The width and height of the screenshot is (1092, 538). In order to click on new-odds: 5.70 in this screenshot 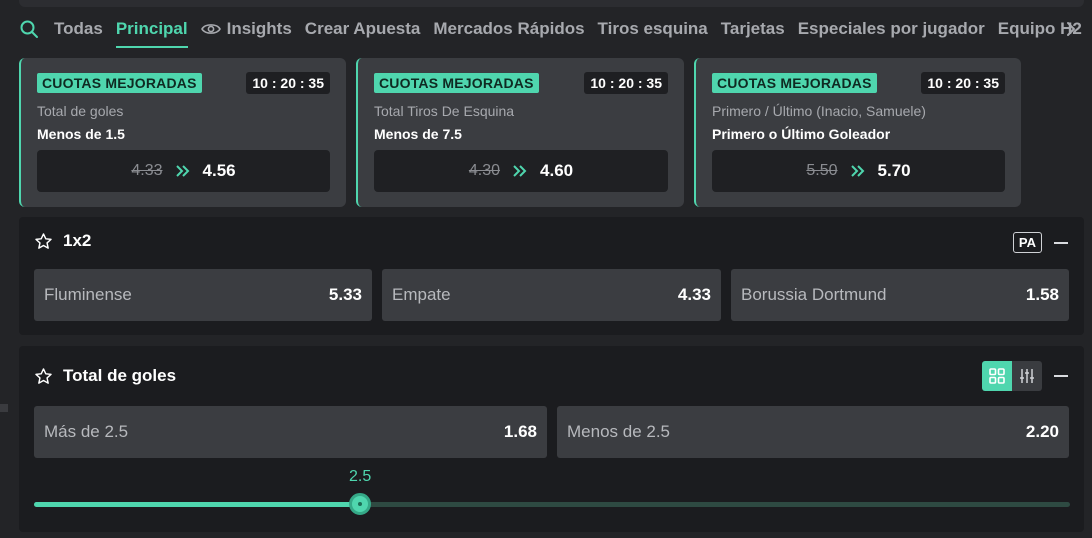, I will do `click(894, 170)`.